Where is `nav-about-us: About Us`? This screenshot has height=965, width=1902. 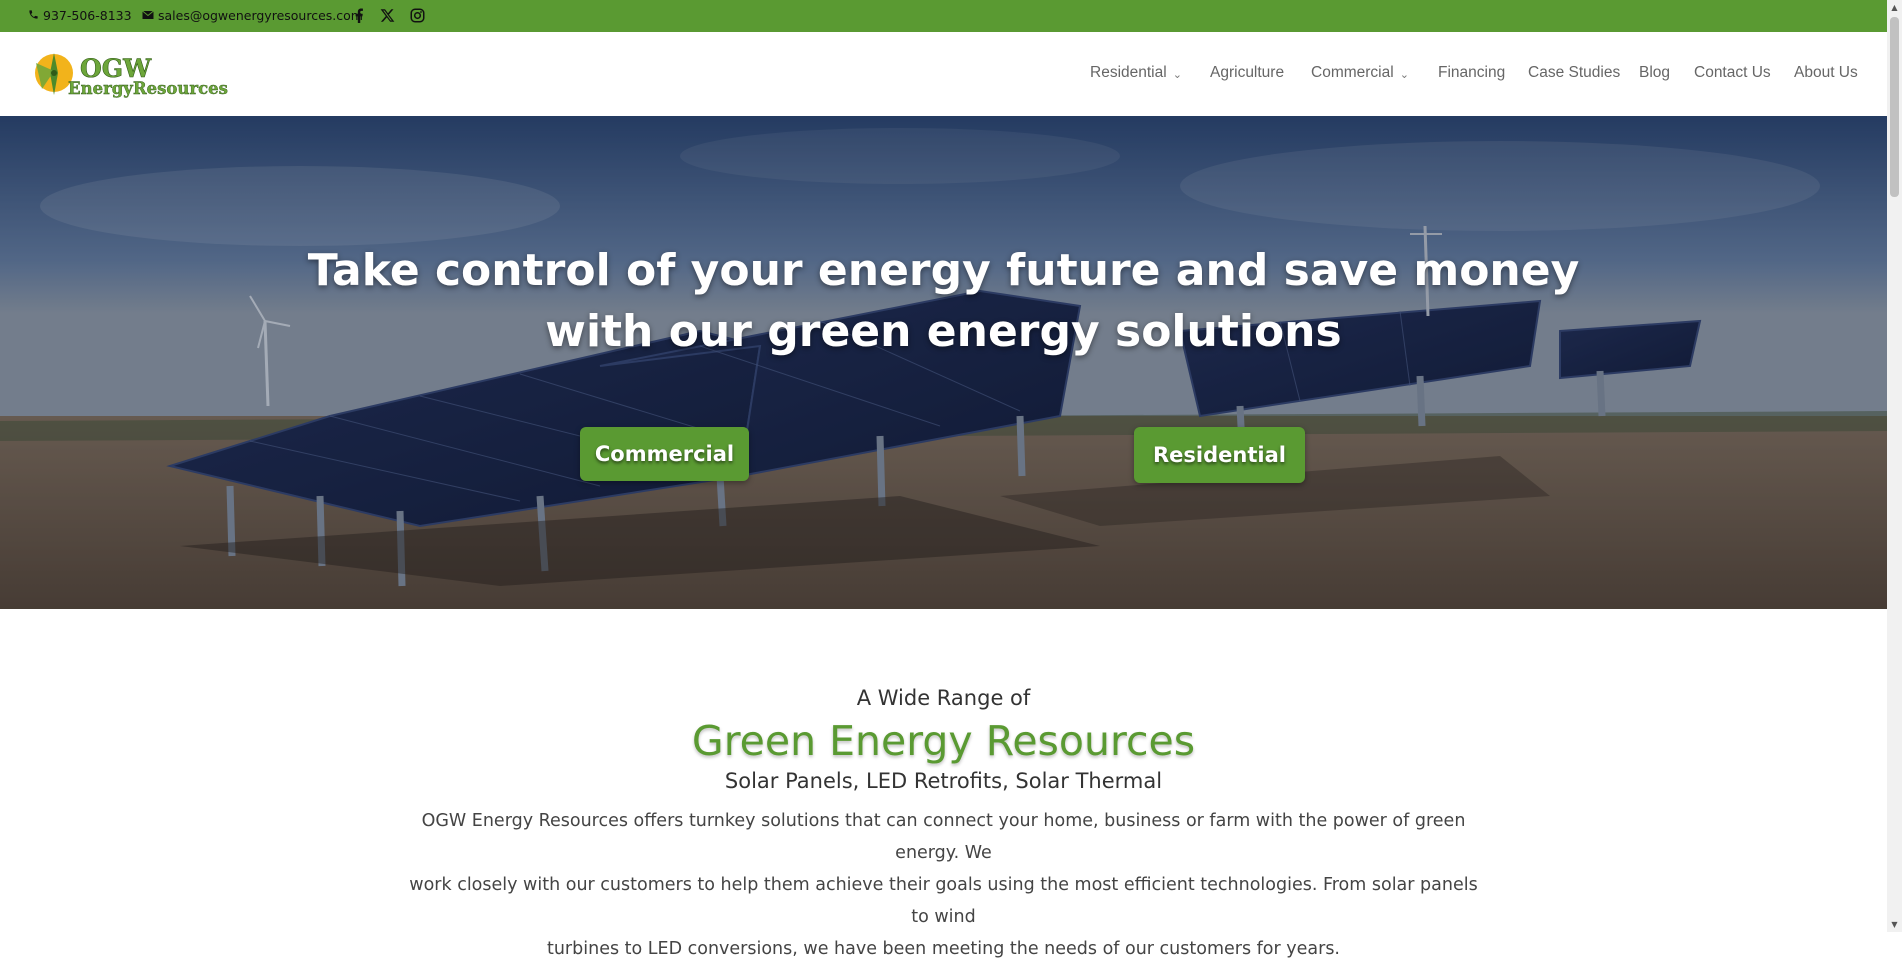 nav-about-us: About Us is located at coordinates (1826, 73).